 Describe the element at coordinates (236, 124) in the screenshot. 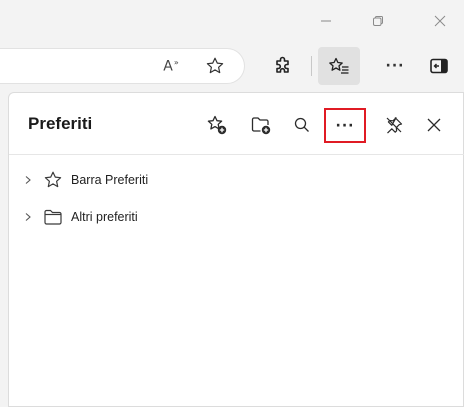

I see `favorites-panel-header: Preferiti ···` at that location.